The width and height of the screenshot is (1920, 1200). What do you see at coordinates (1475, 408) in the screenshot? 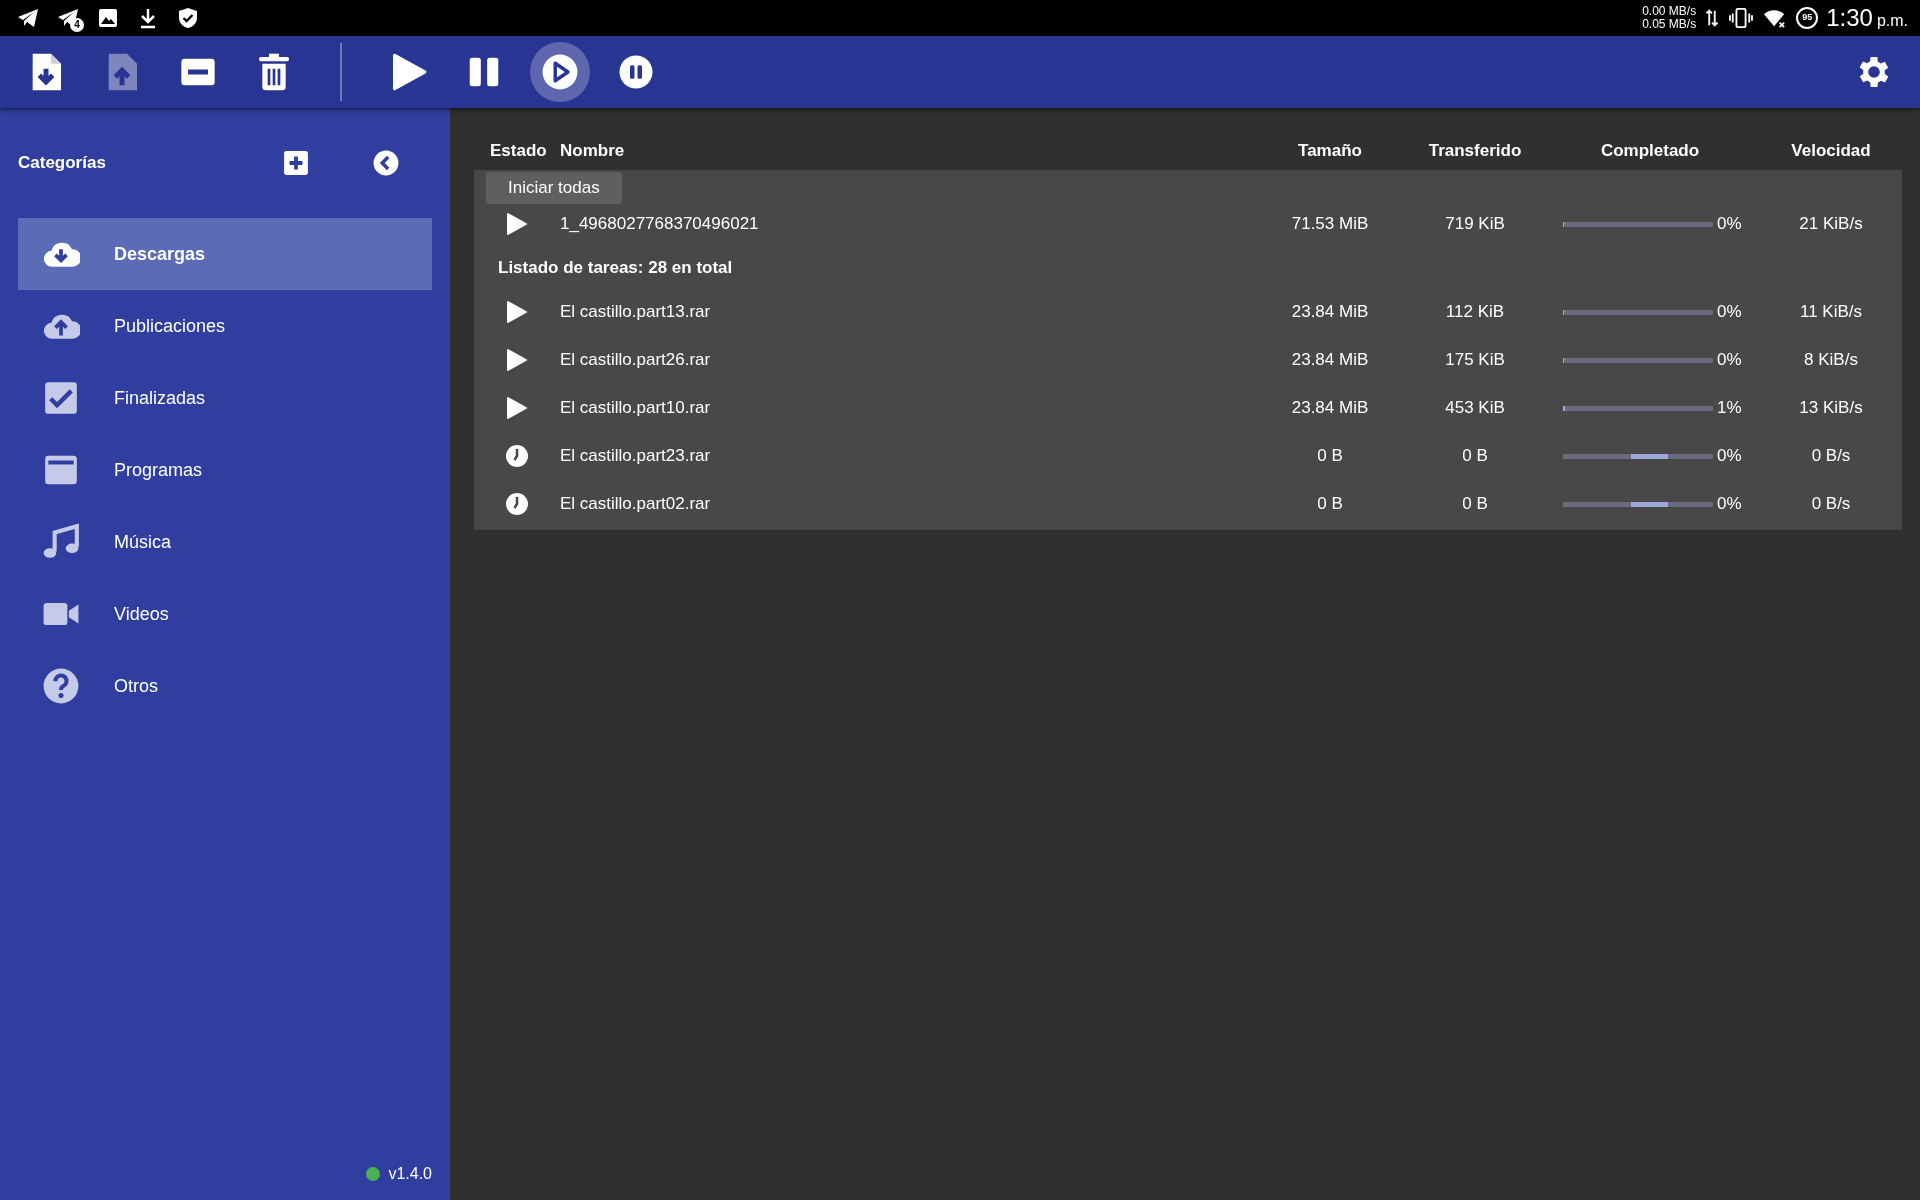
I see `transferred-size: 453 KiB` at bounding box center [1475, 408].